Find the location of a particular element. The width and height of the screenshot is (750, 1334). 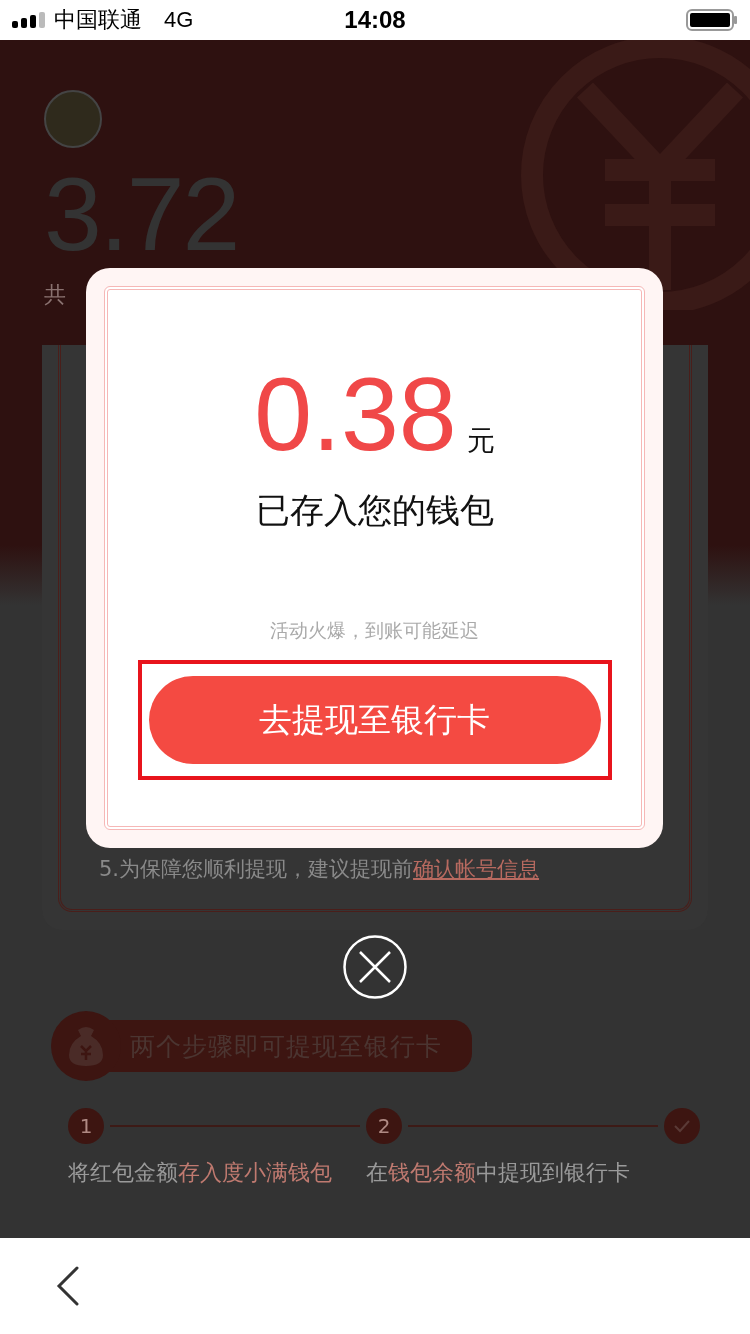

step-number: 2 is located at coordinates (384, 1126).